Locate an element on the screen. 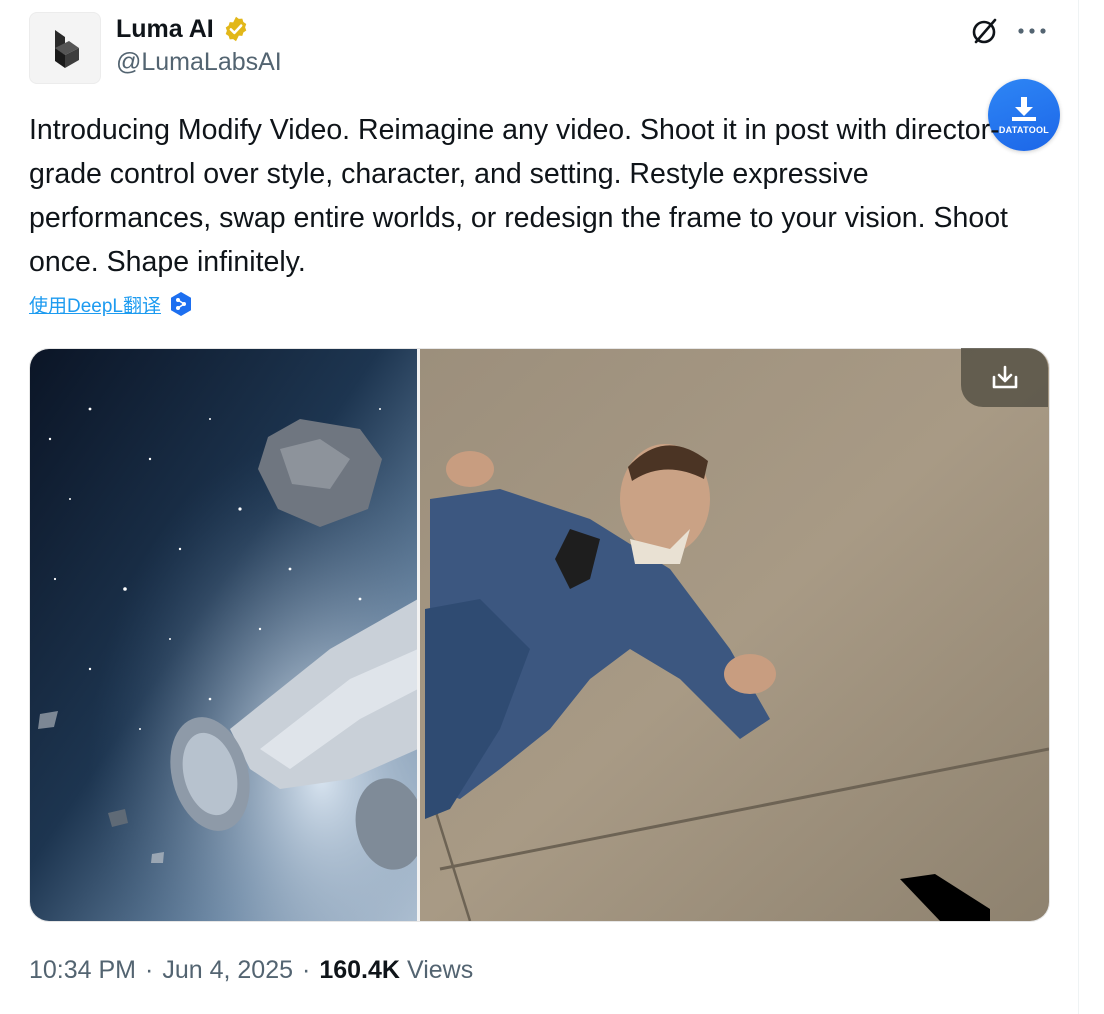 This screenshot has height=1014, width=1104. views-count: 160.4K is located at coordinates (359, 970).